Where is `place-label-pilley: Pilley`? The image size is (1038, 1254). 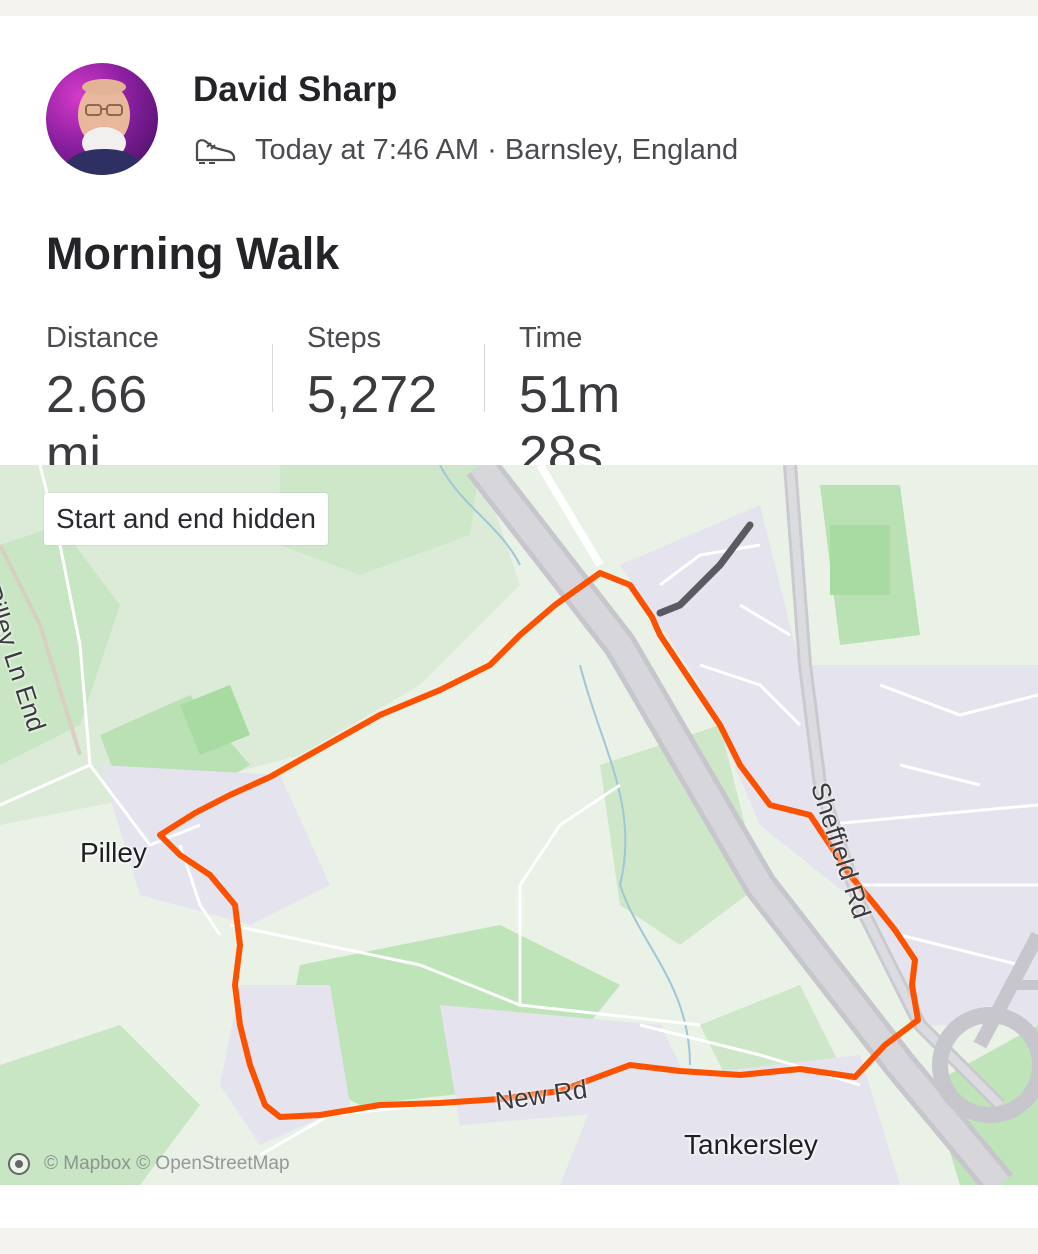 place-label-pilley: Pilley is located at coordinates (113, 852).